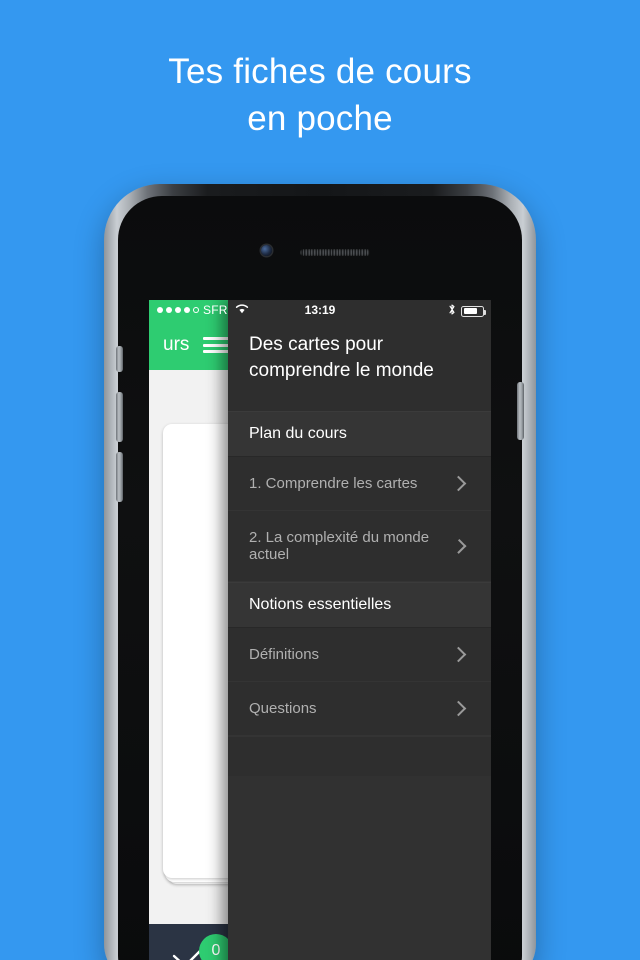 This screenshot has width=640, height=960. I want to click on outline-bottom-spacer, so click(359, 756).